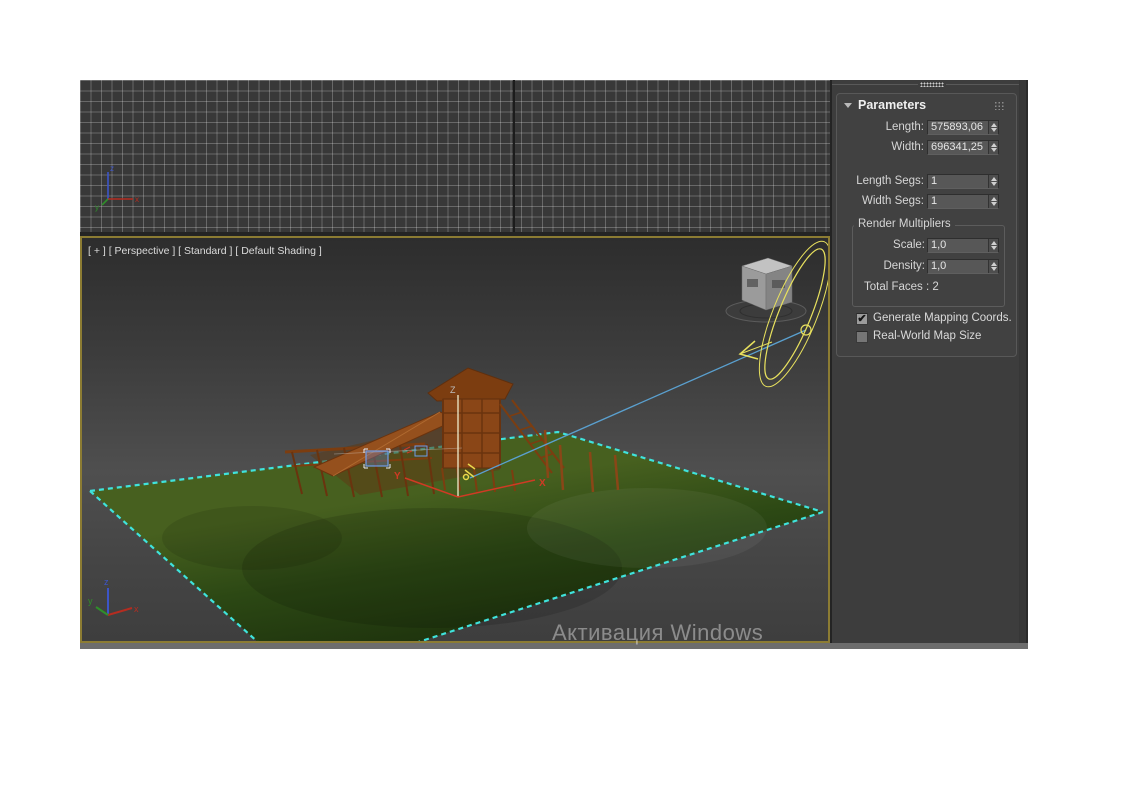 This screenshot has height=793, width=1122. Describe the element at coordinates (907, 147) in the screenshot. I see `width-label: Width:` at that location.